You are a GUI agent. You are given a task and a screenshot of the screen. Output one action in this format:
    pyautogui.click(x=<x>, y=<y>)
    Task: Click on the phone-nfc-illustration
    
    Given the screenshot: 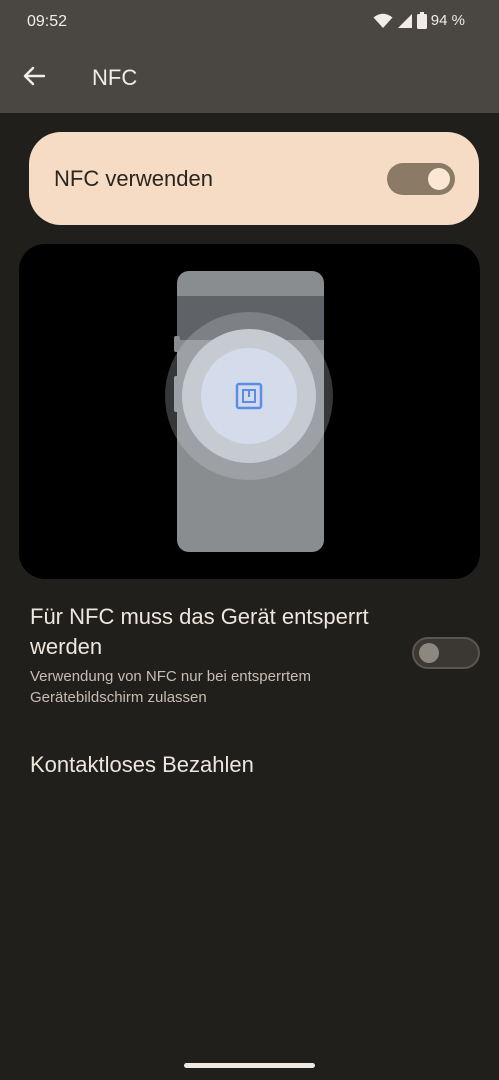 What is the action you would take?
    pyautogui.click(x=249, y=411)
    